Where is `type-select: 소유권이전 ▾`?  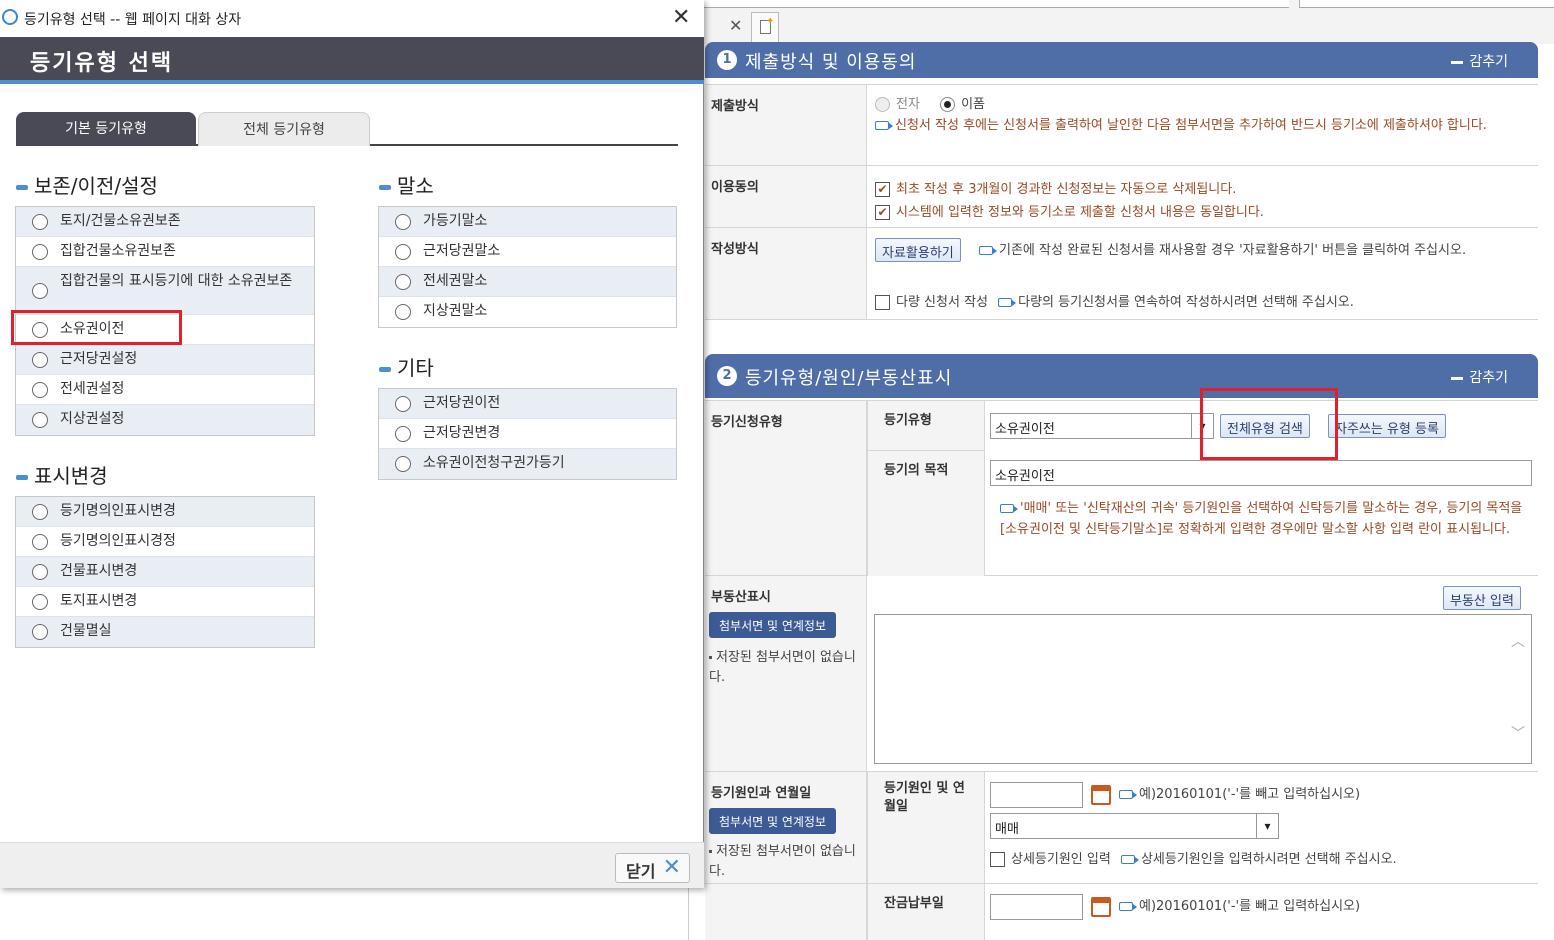 type-select: 소유권이전 ▾ is located at coordinates (1102, 426).